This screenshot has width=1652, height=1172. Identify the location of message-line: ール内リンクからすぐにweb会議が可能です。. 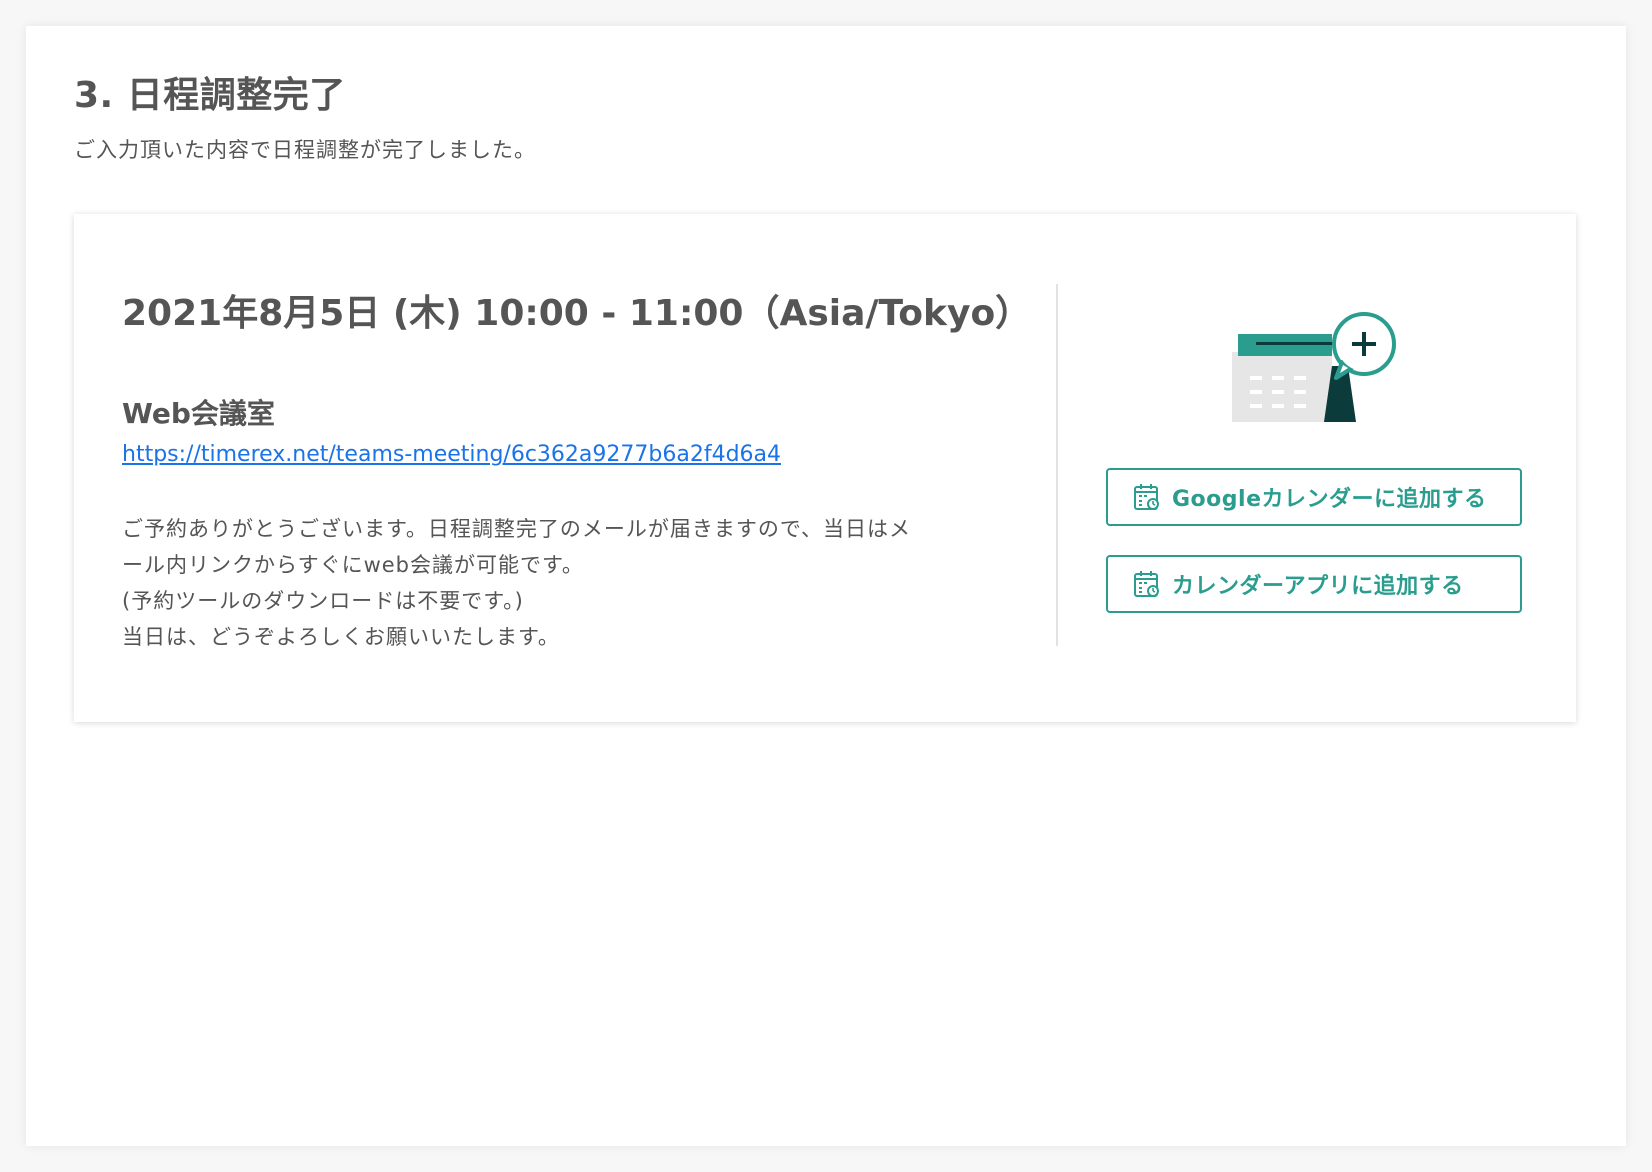
(353, 565).